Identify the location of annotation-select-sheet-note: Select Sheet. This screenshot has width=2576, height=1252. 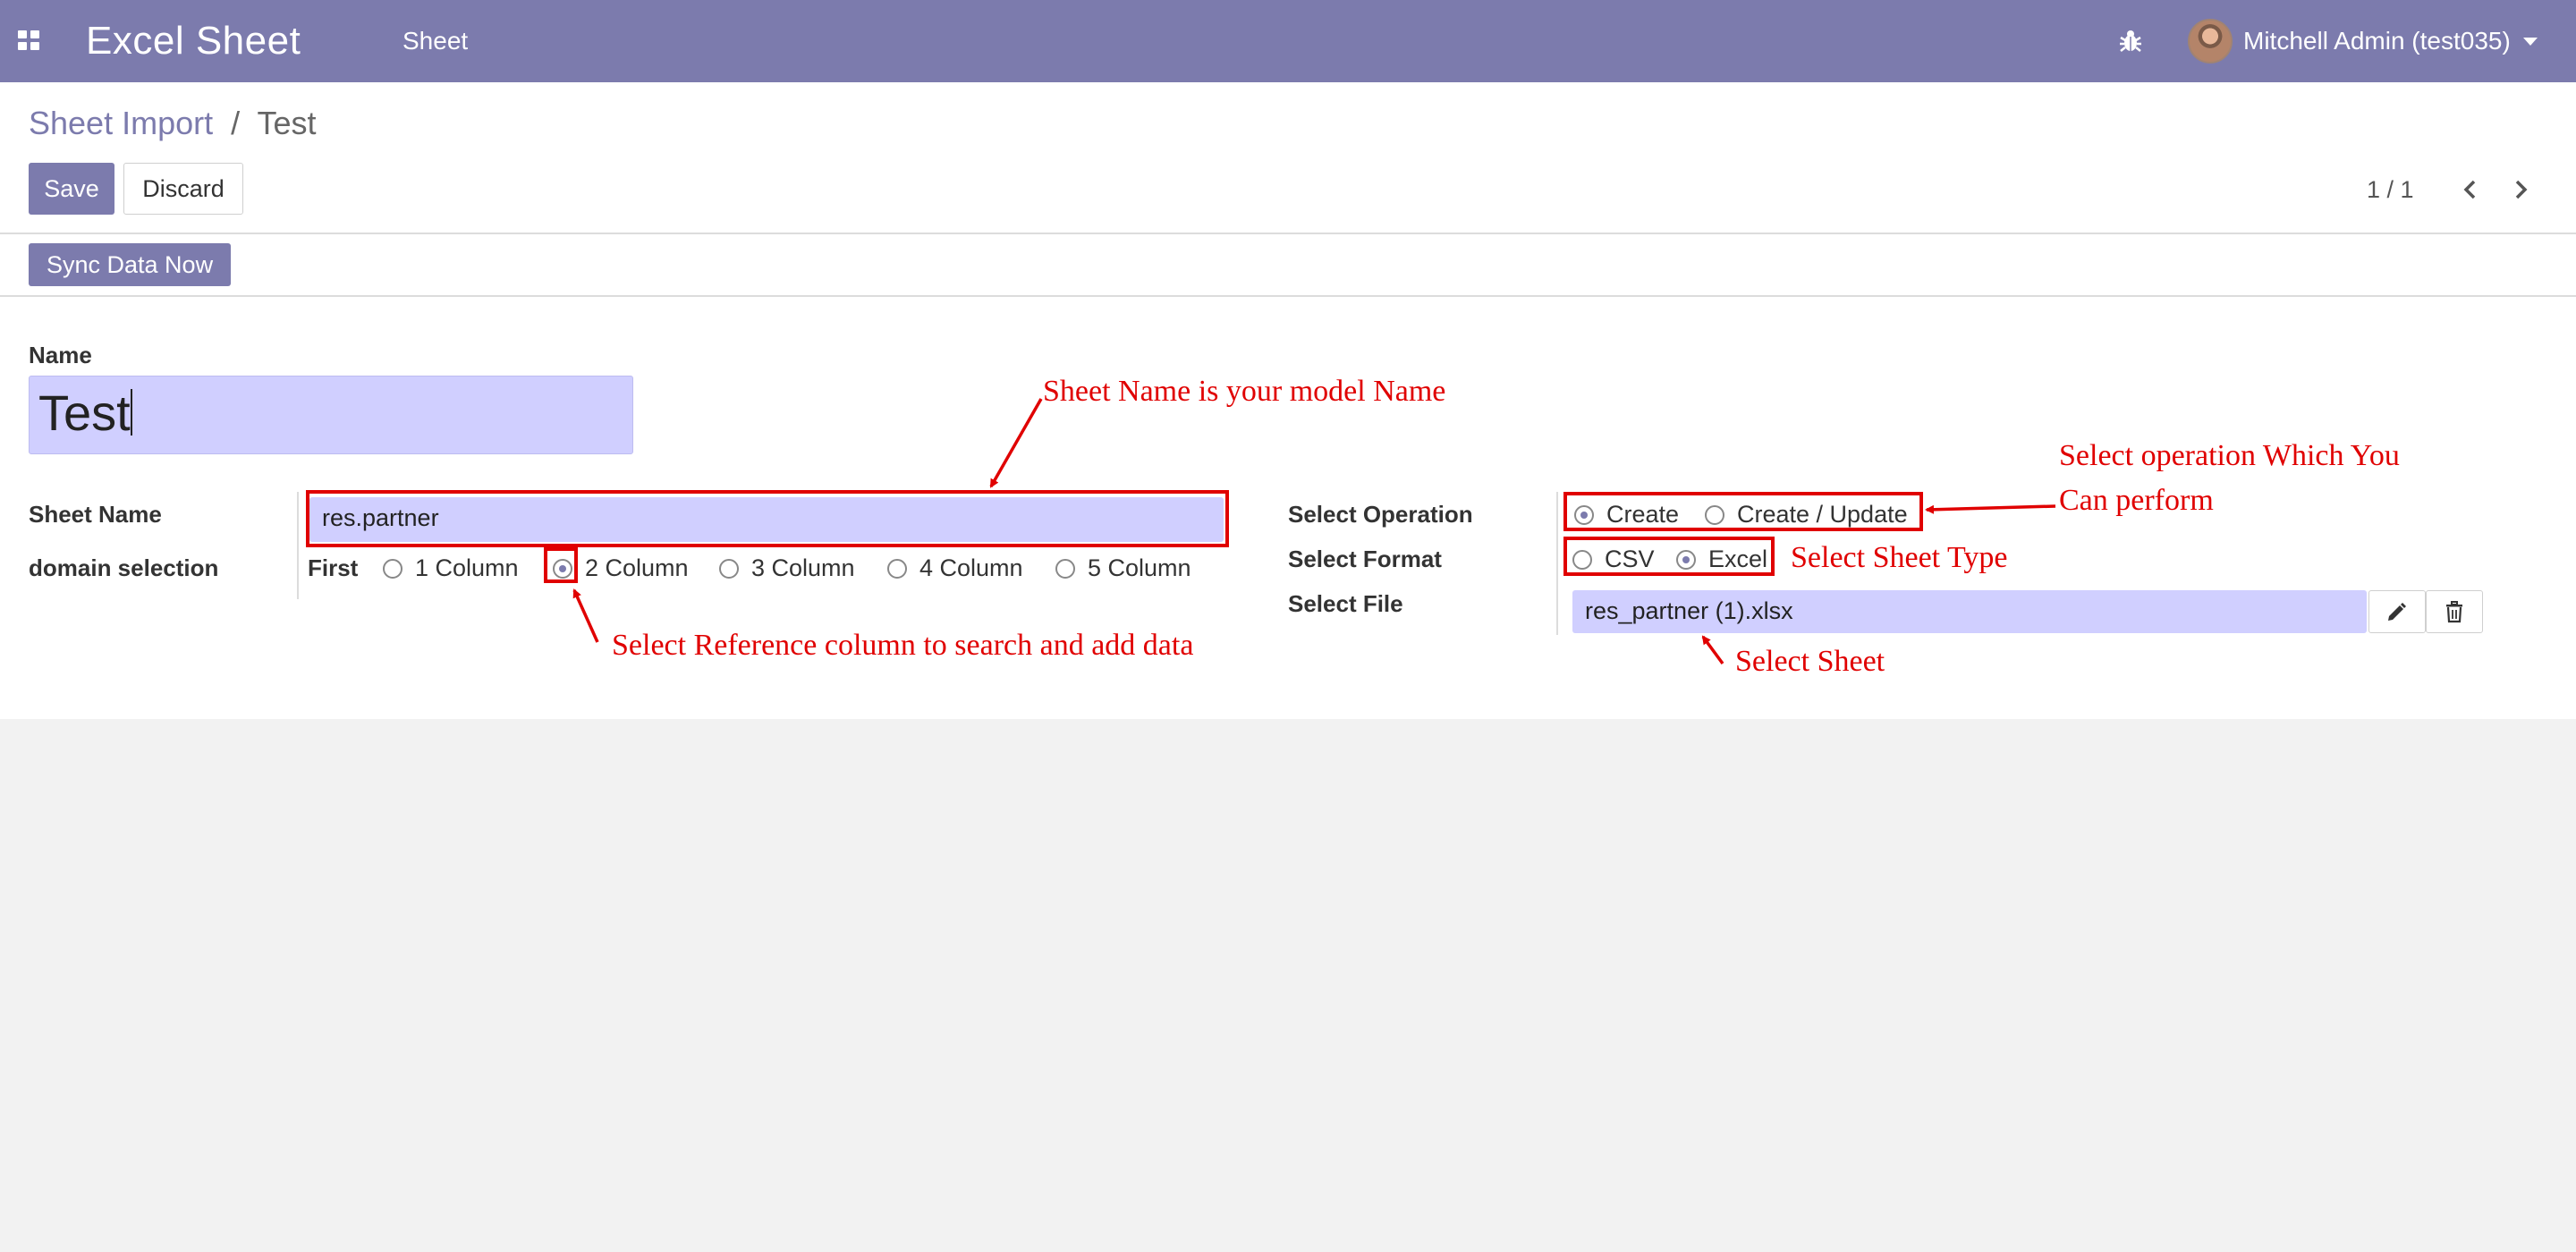
(1810, 661).